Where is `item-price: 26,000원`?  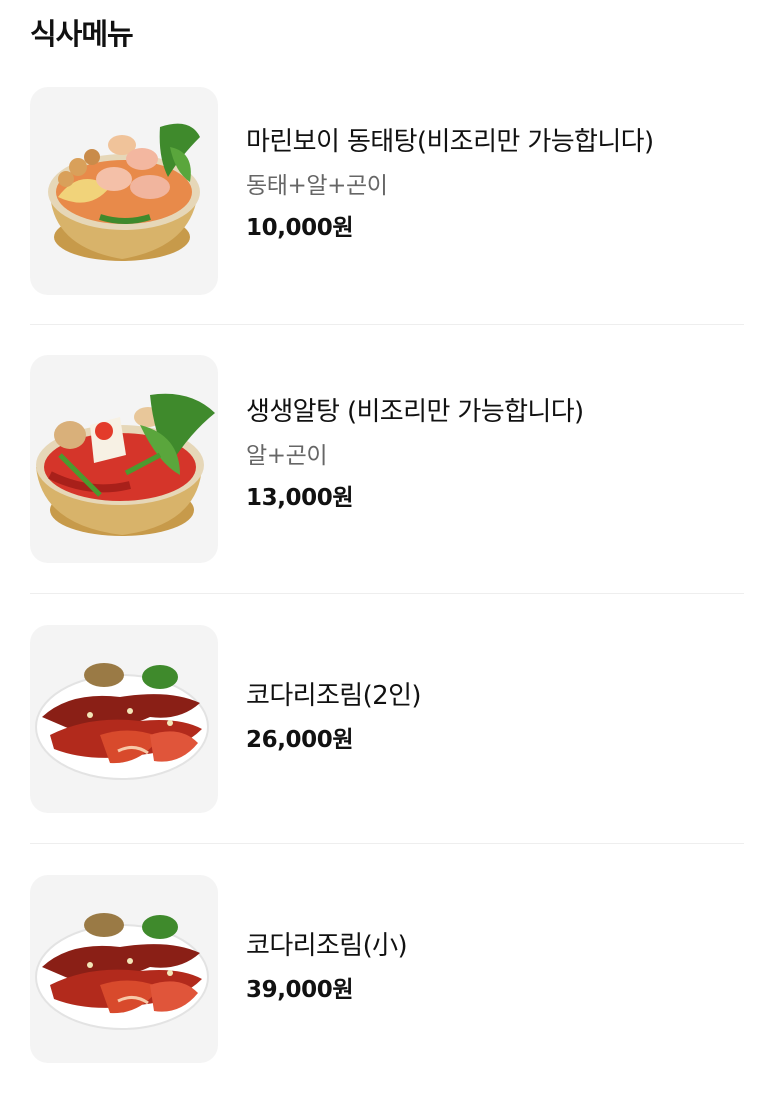
item-price: 26,000원 is located at coordinates (300, 740).